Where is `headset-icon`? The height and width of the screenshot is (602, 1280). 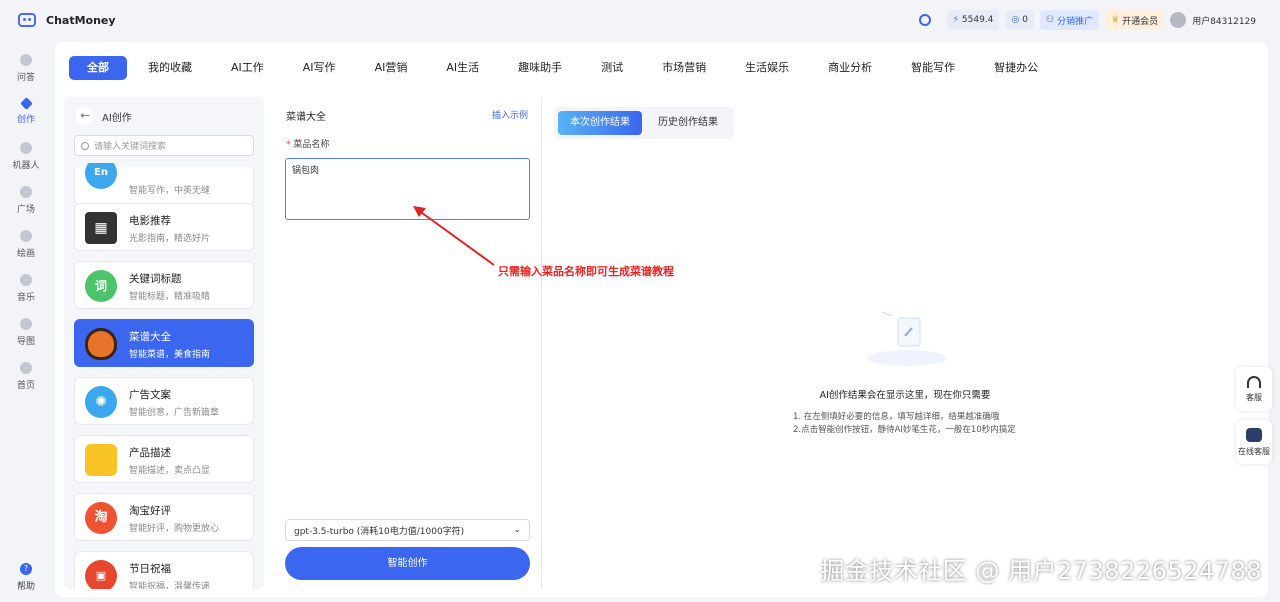
headset-icon is located at coordinates (1254, 381).